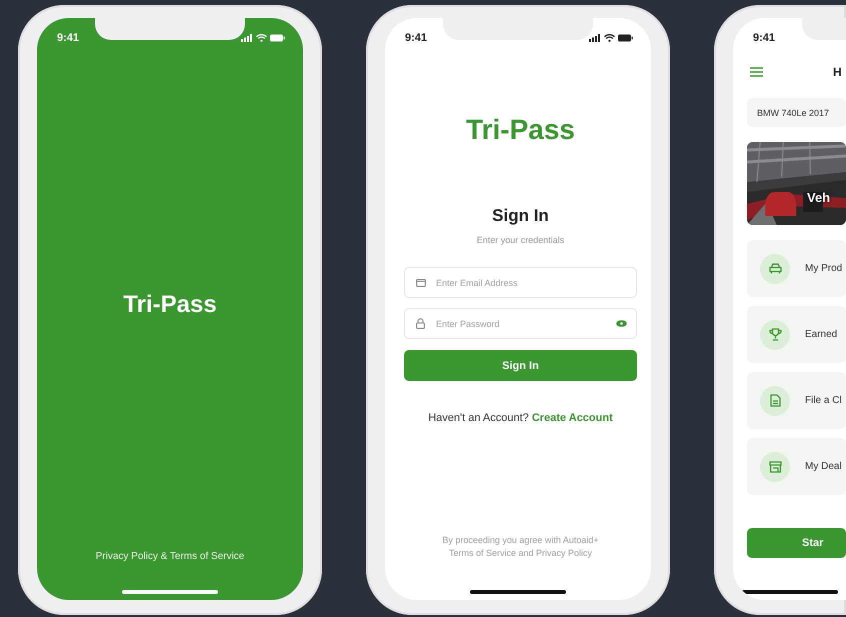 The image size is (846, 617). Describe the element at coordinates (756, 72) in the screenshot. I see `menu-icon` at that location.